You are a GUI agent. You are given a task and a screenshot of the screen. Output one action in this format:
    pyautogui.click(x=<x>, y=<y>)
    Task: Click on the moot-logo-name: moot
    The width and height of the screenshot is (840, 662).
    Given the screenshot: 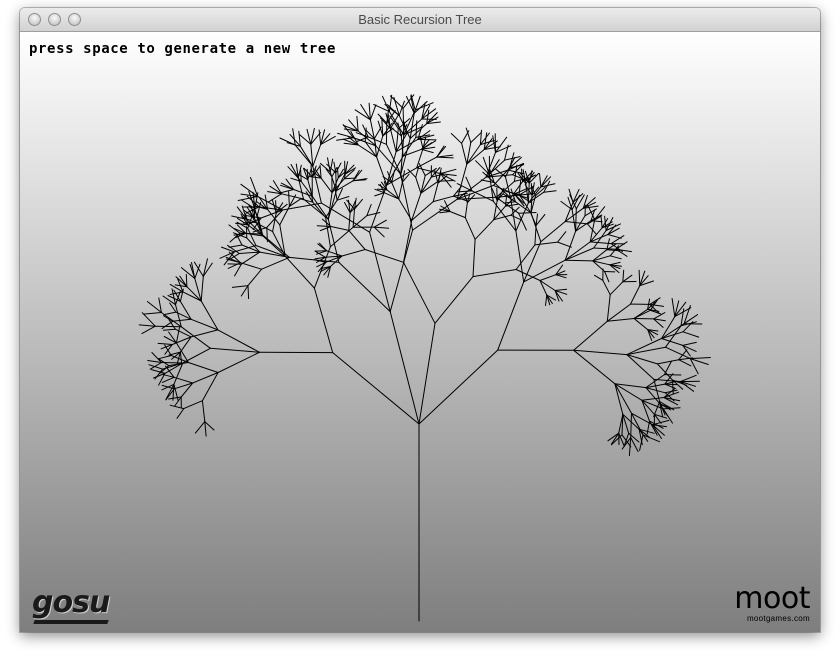 What is the action you would take?
    pyautogui.click(x=772, y=598)
    